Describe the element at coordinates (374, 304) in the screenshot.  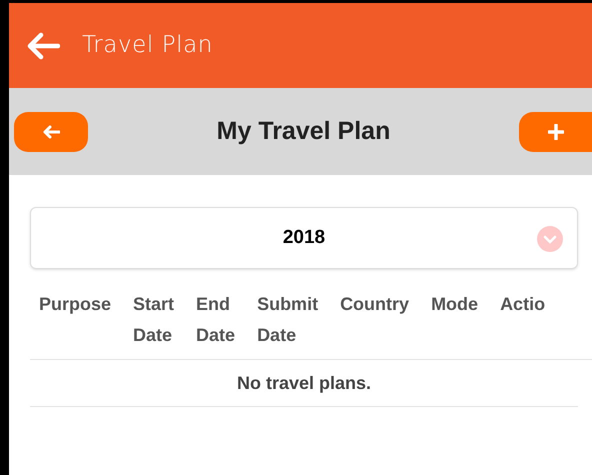
I see `column-header: Country` at that location.